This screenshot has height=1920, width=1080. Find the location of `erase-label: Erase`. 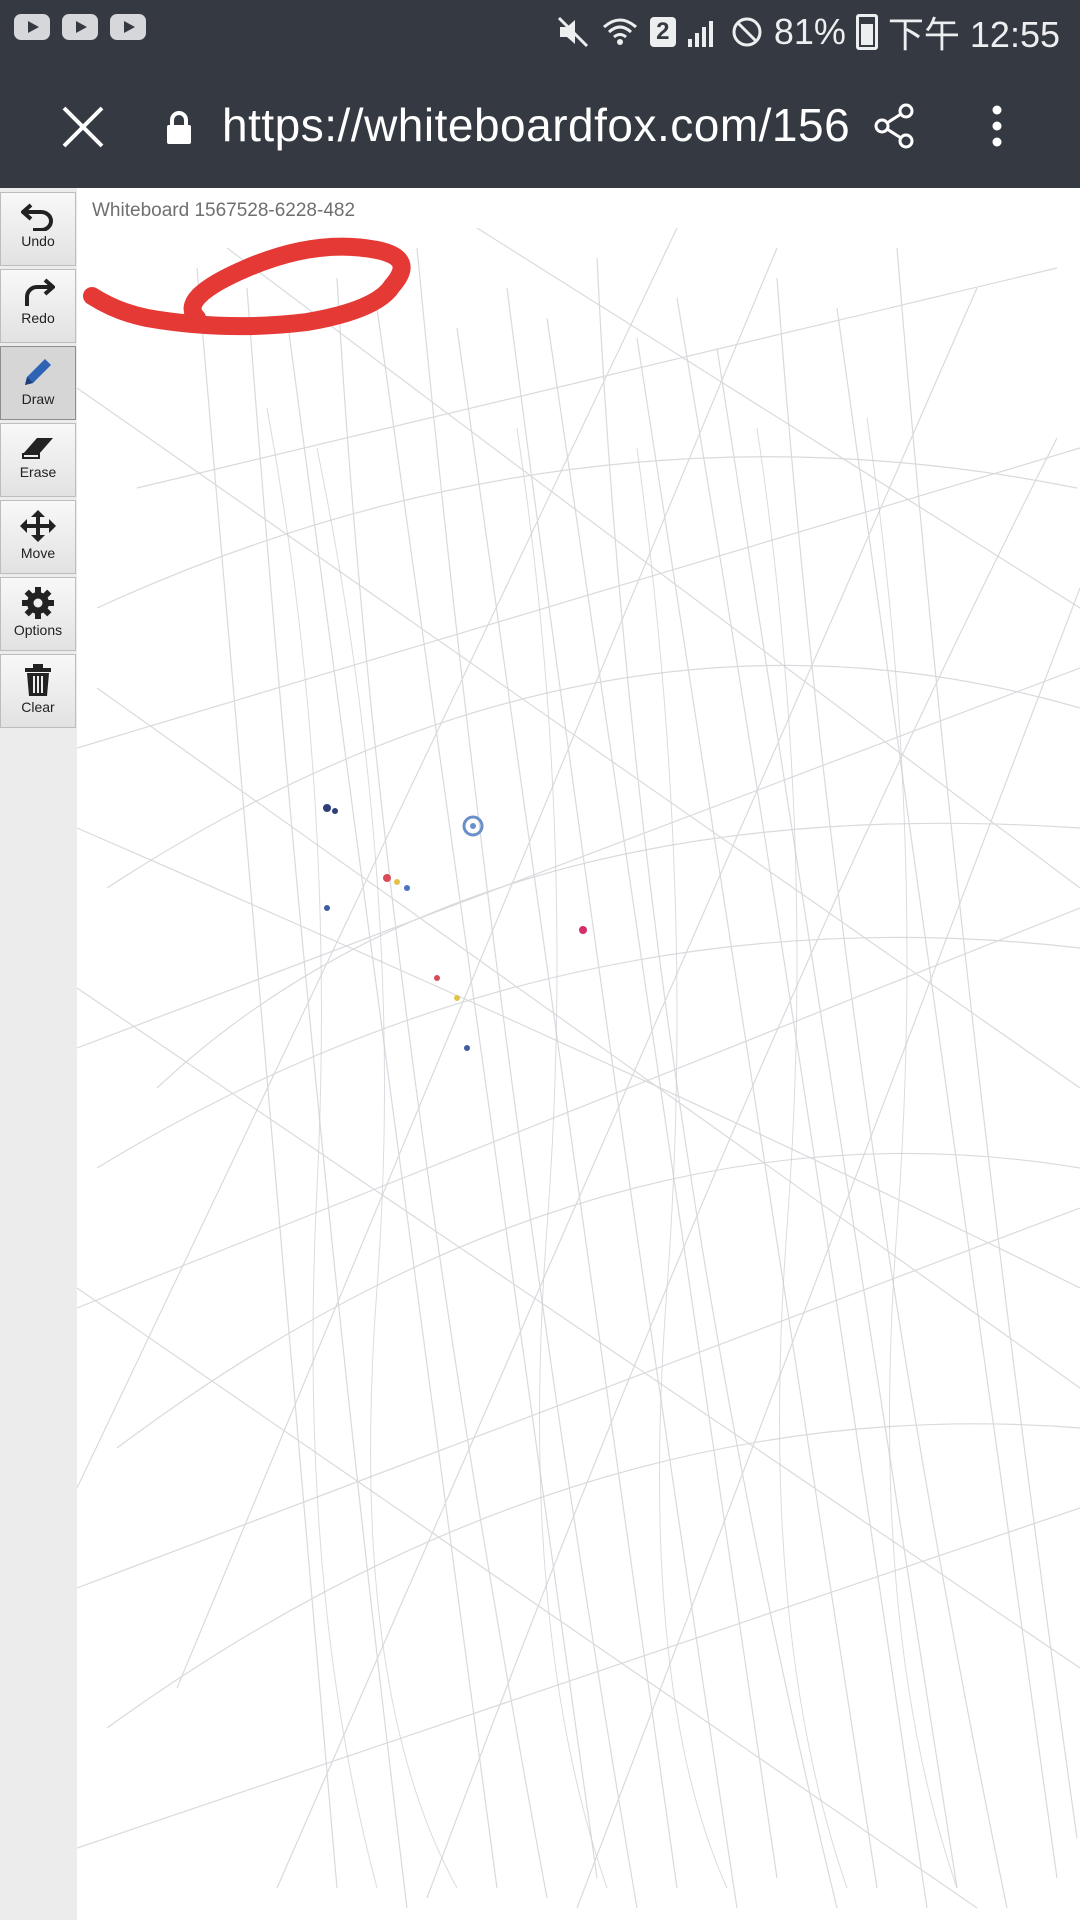

erase-label: Erase is located at coordinates (38, 472).